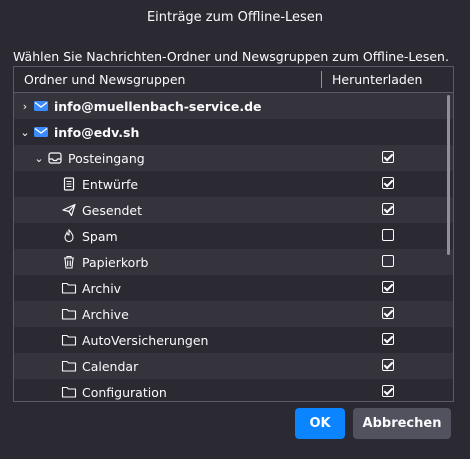  Describe the element at coordinates (320, 423) in the screenshot. I see `ok-button: OK` at that location.